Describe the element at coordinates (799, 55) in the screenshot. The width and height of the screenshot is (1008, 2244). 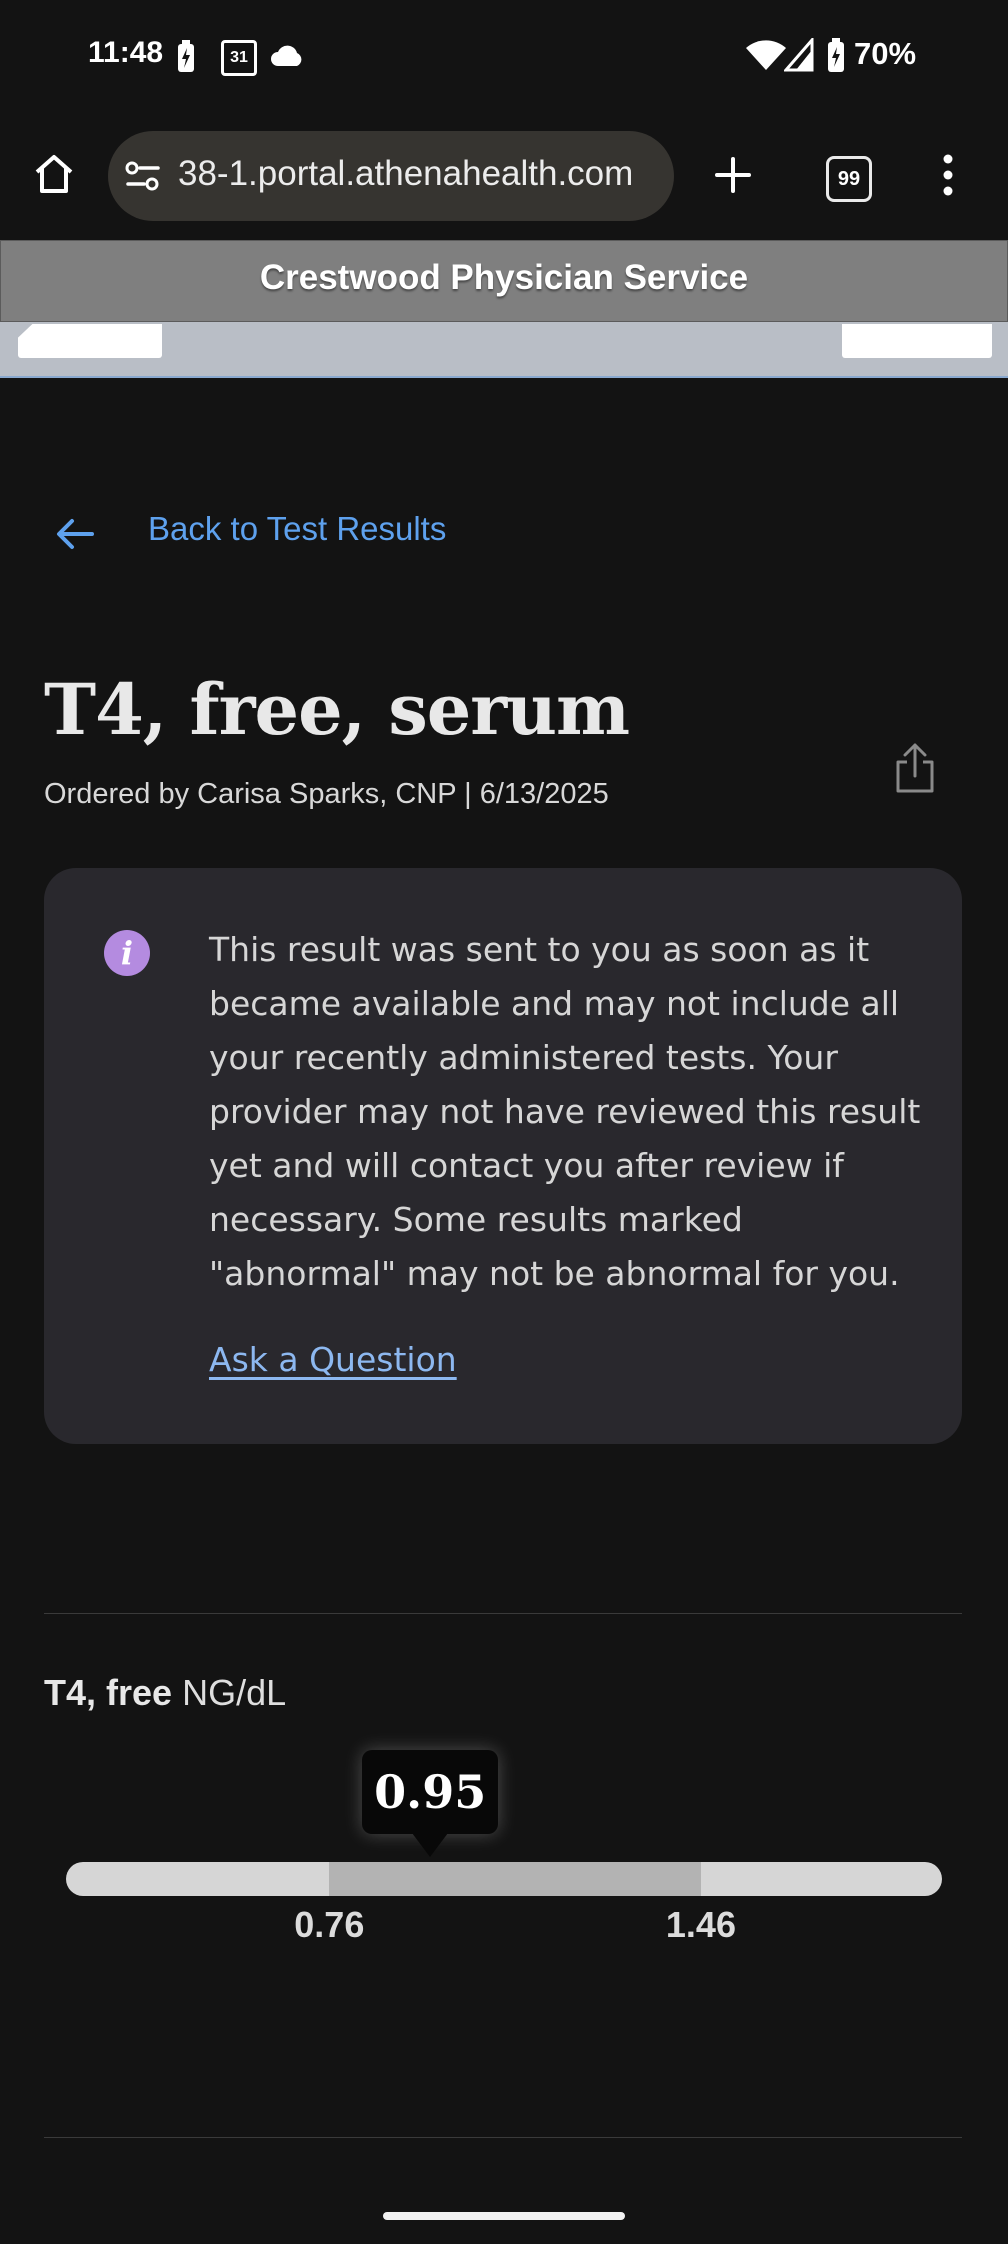
I see `signal-icon` at that location.